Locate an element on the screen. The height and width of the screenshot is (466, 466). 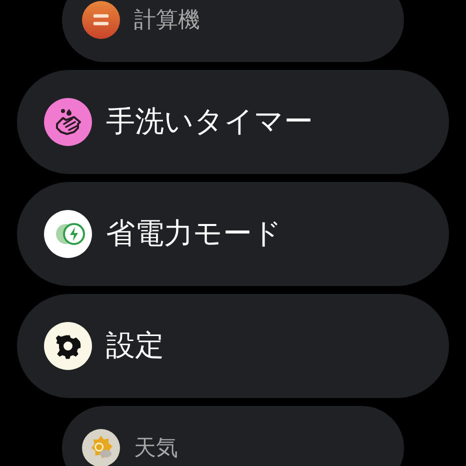
settings-icon is located at coordinates (68, 346).